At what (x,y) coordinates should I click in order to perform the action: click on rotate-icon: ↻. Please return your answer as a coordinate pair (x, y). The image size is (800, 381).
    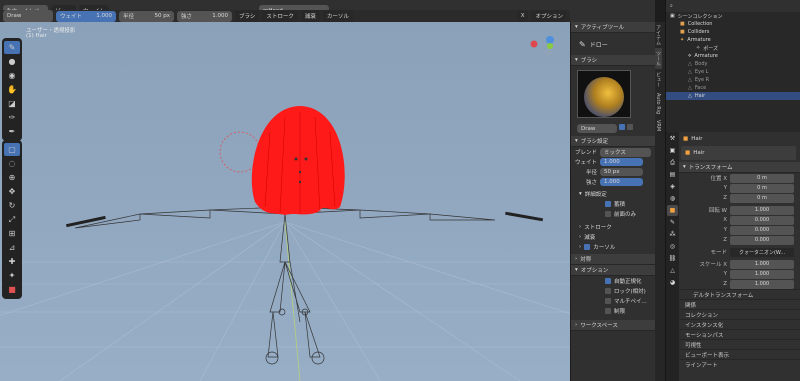
    Looking at the image, I should click on (12, 205).